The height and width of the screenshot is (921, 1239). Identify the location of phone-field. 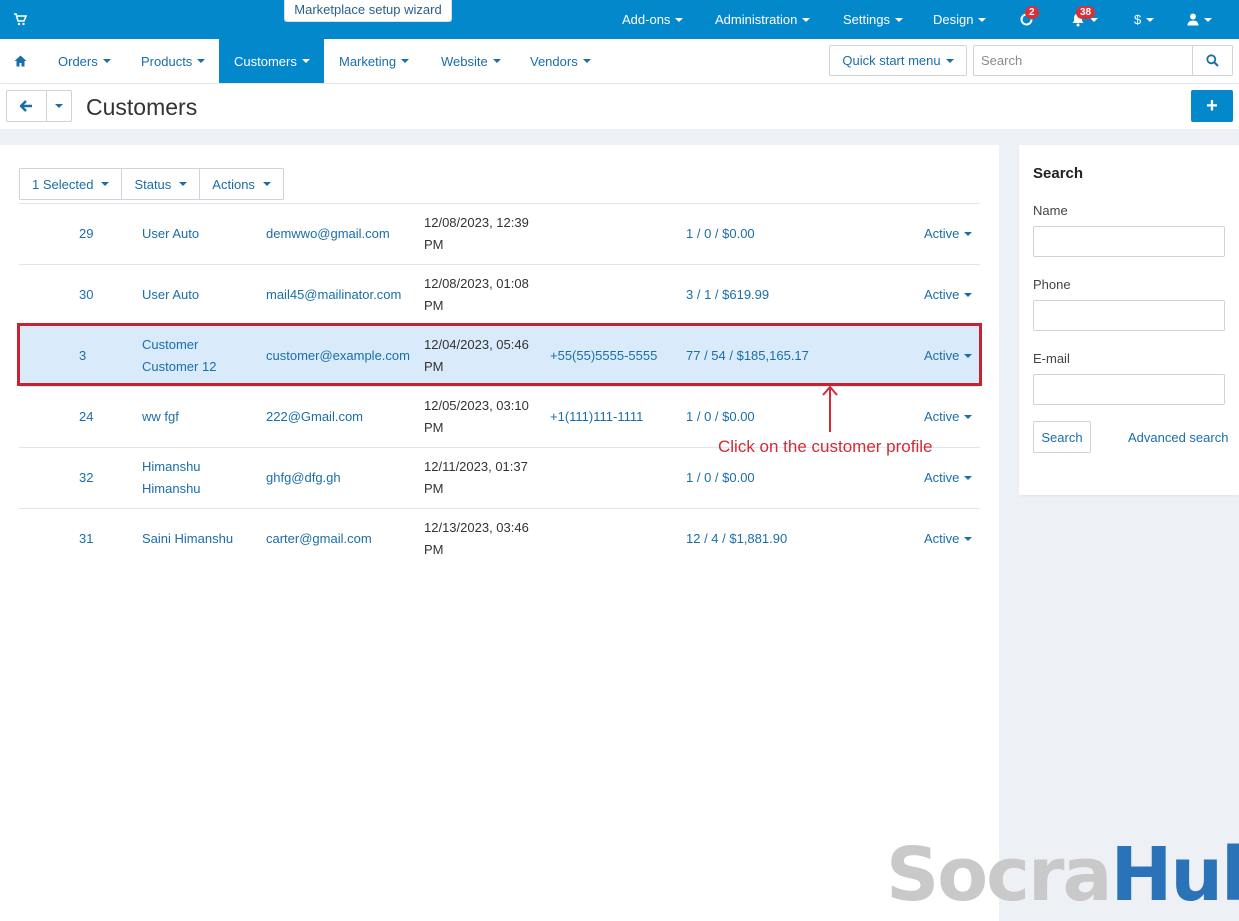
(1129, 315).